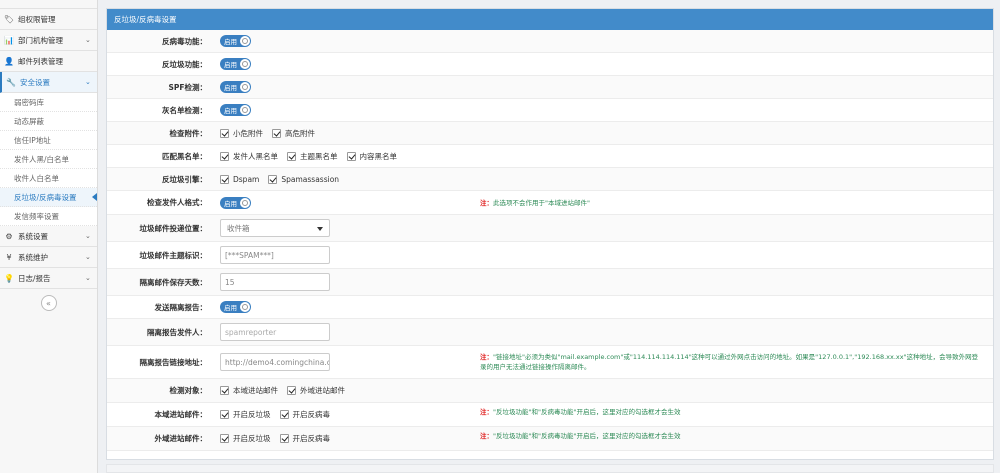 The height and width of the screenshot is (473, 1000). Describe the element at coordinates (48, 4) in the screenshot. I see `sidebar-item-partial` at that location.